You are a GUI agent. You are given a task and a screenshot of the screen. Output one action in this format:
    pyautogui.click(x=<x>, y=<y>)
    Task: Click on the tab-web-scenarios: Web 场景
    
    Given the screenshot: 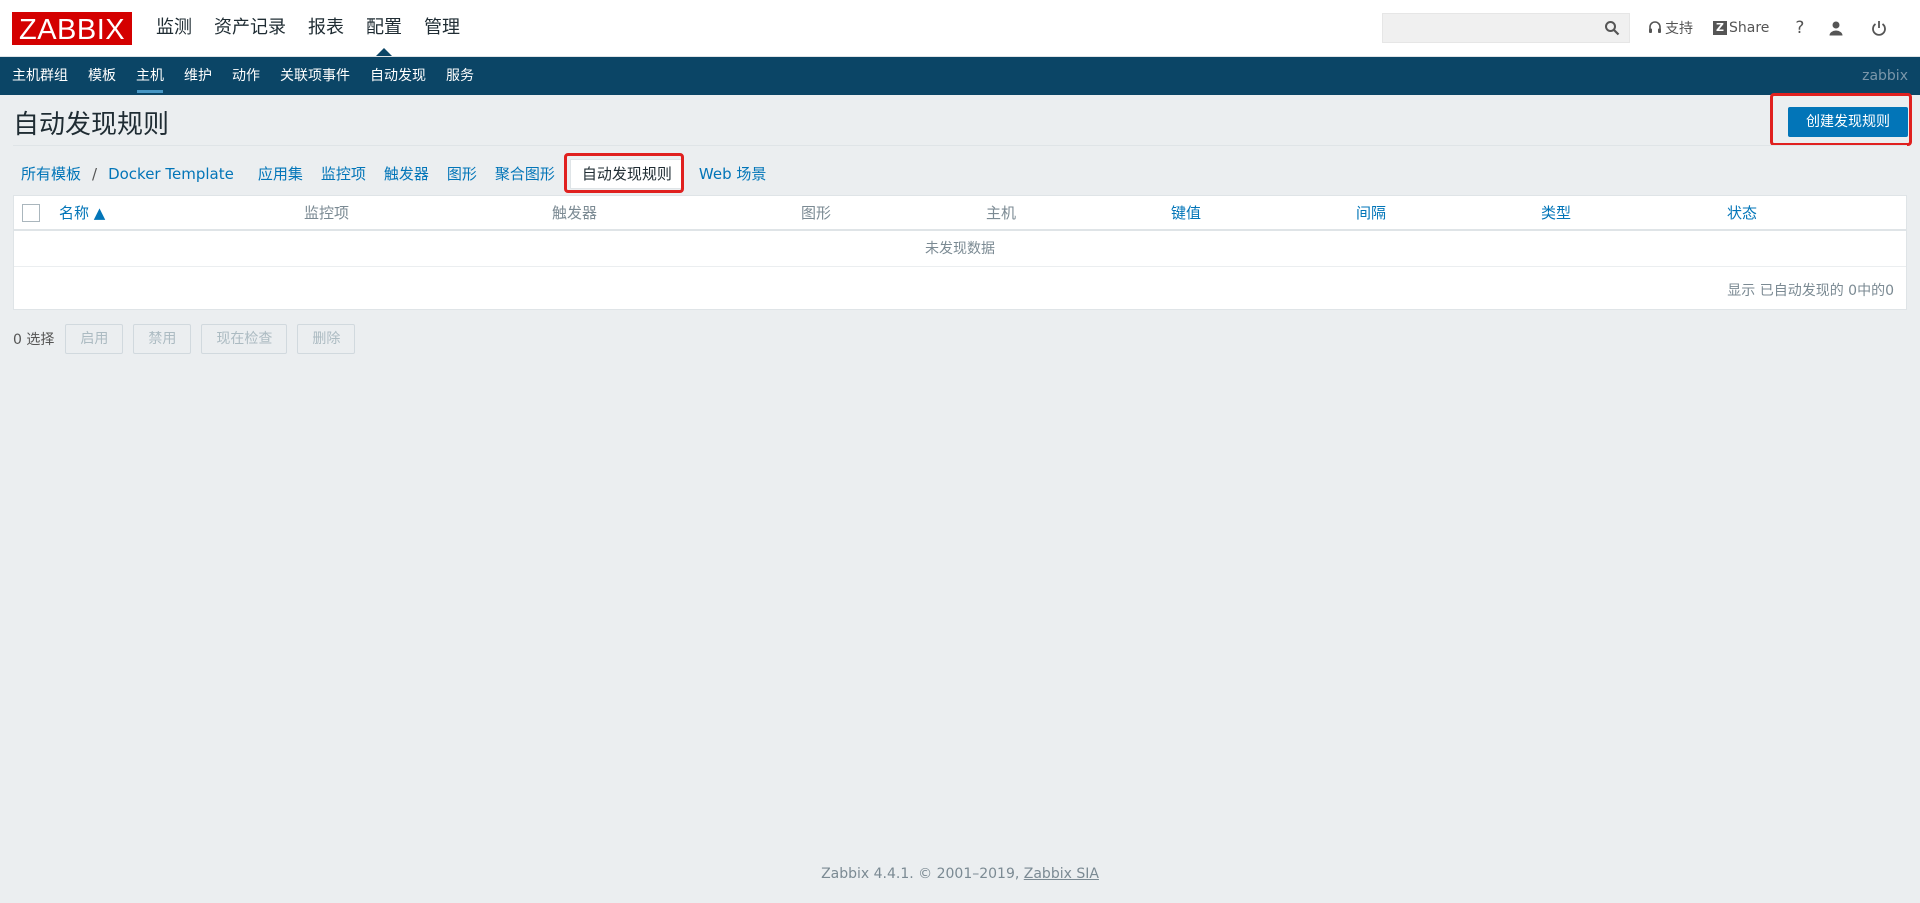 What is the action you would take?
    pyautogui.click(x=732, y=174)
    